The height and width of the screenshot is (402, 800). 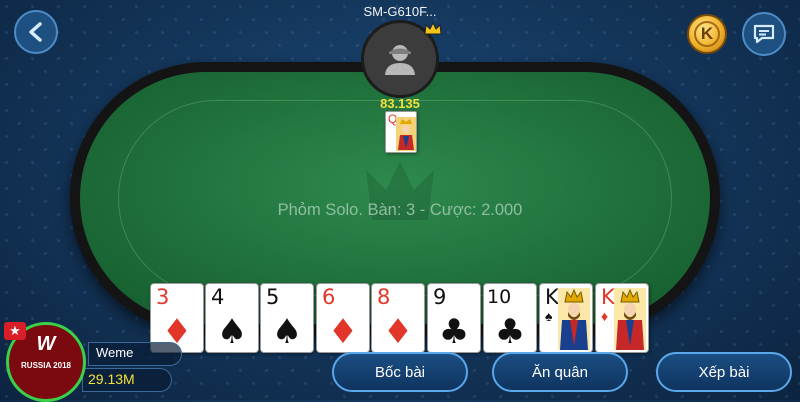 I want to click on back-button, so click(x=36, y=32).